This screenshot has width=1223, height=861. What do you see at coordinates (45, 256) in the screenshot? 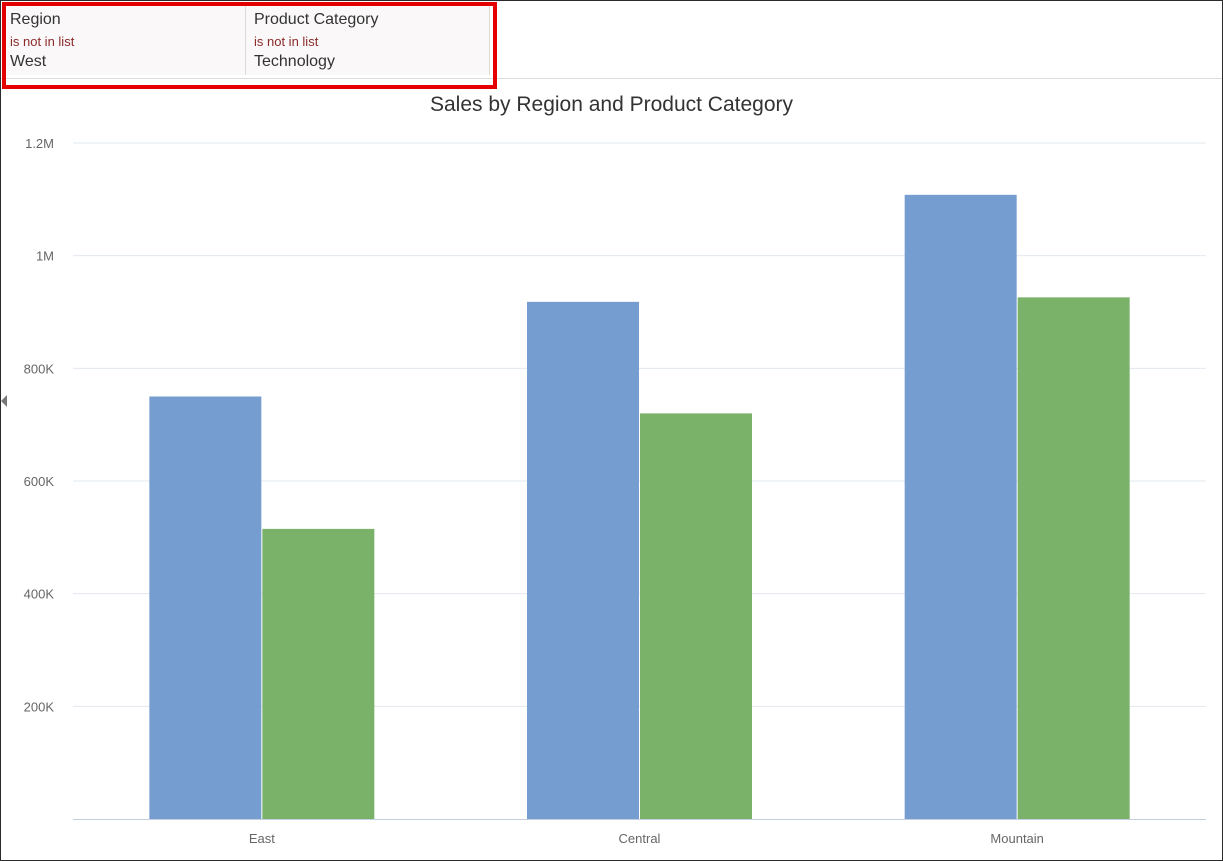
I see `y-tick-label: 1M` at bounding box center [45, 256].